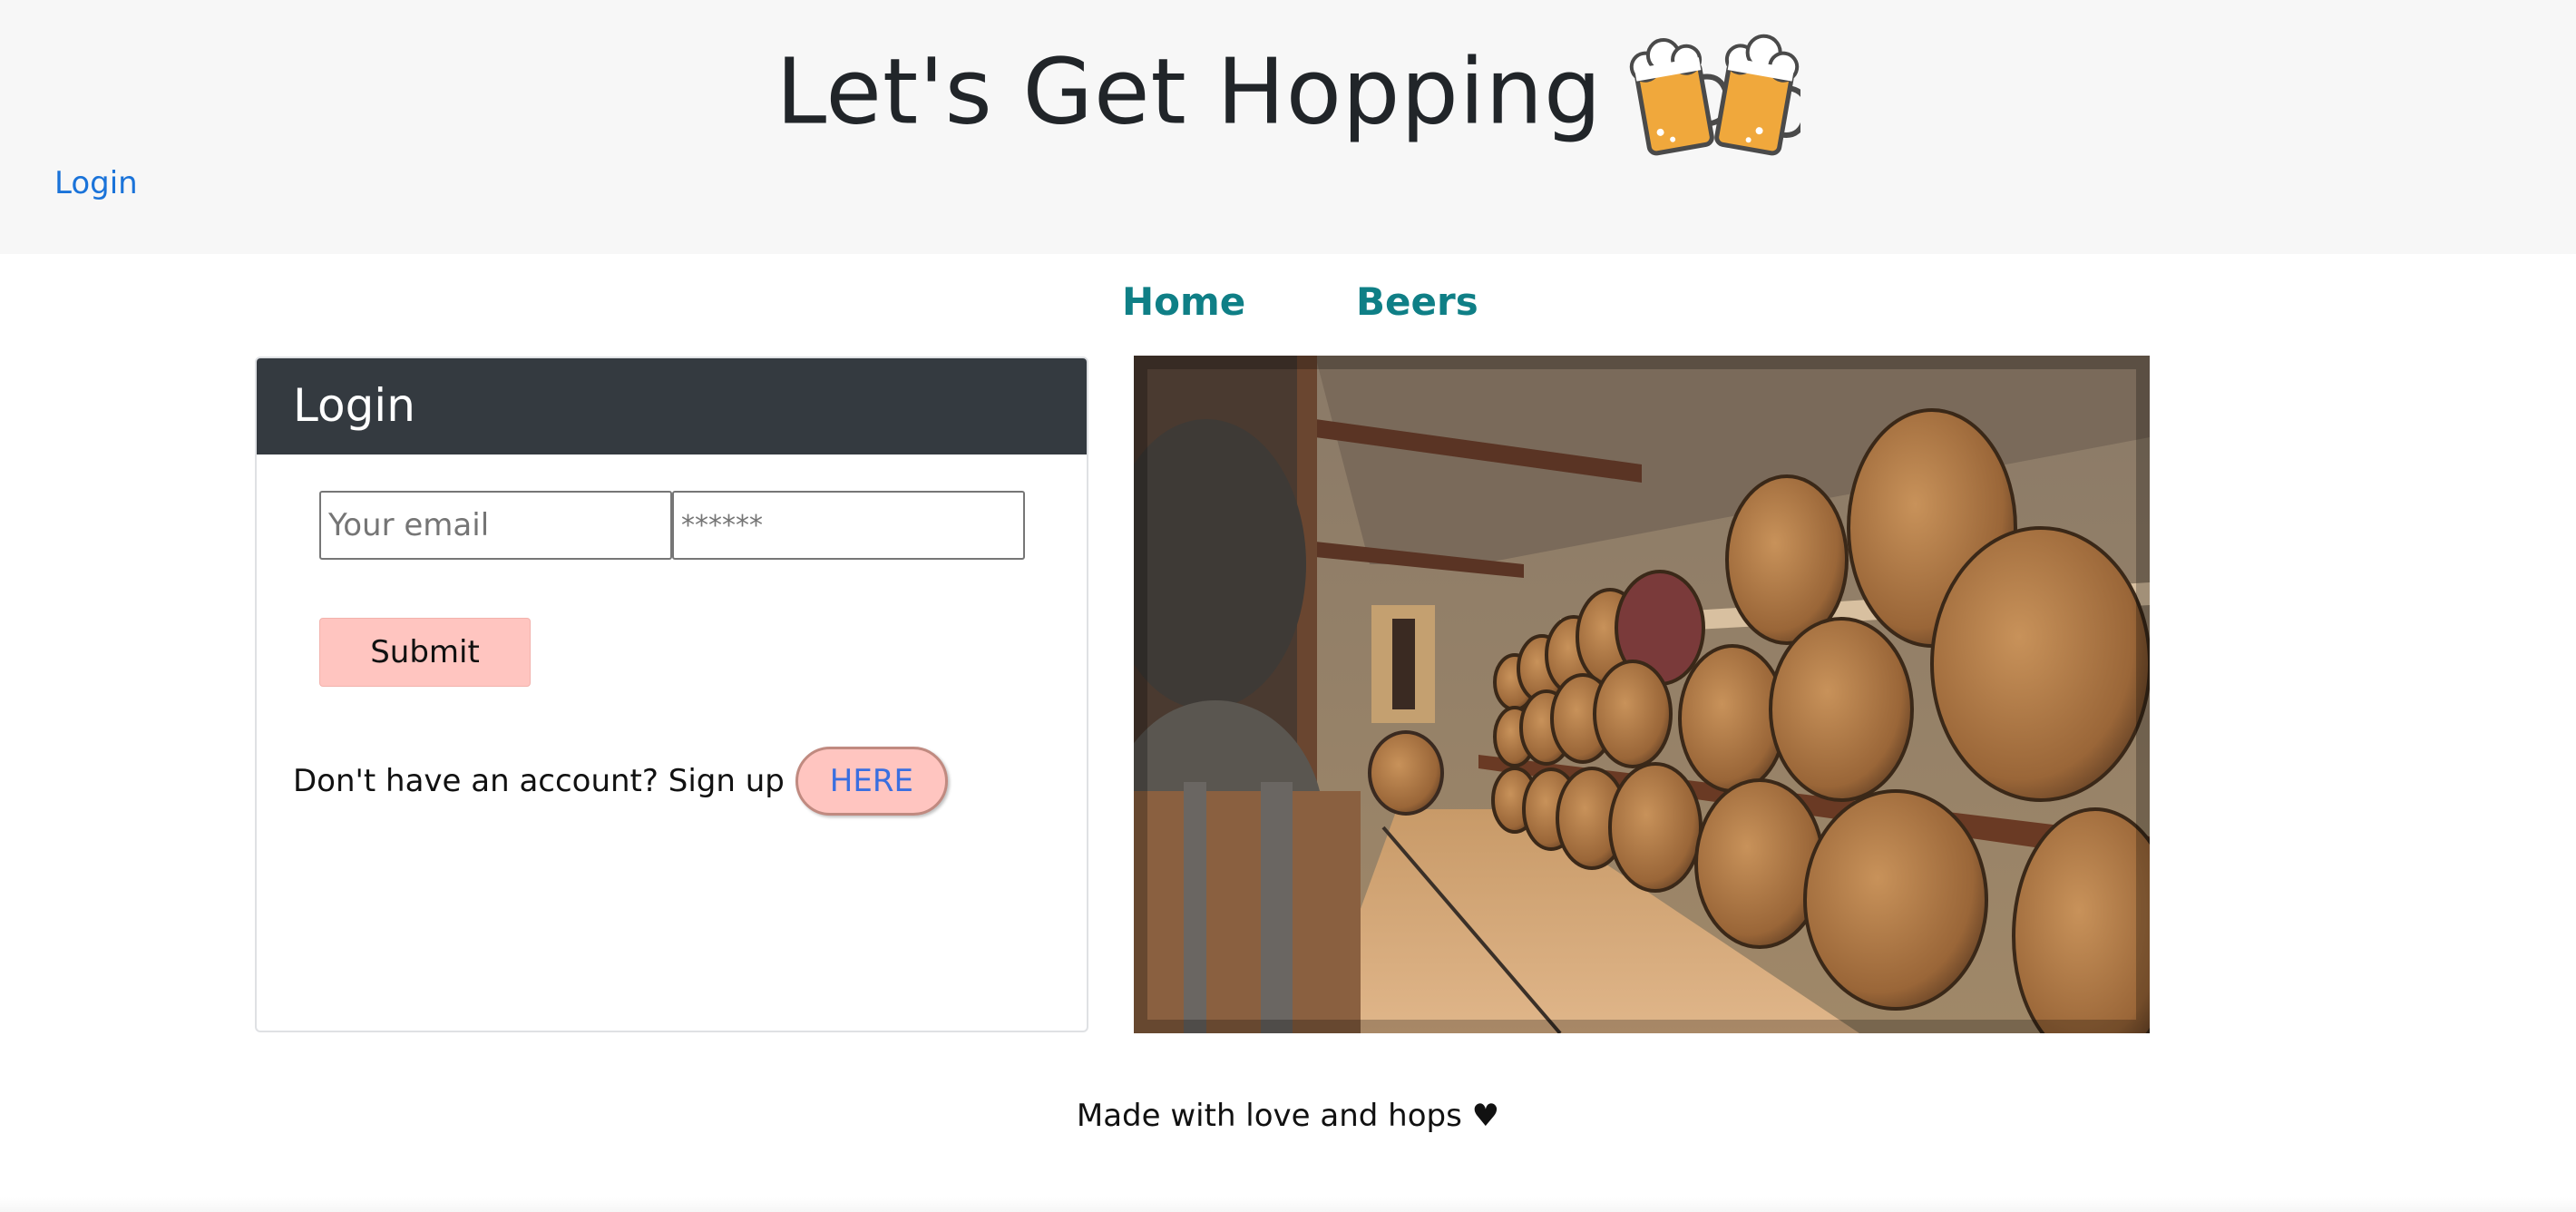 The width and height of the screenshot is (2576, 1212). Describe the element at coordinates (539, 781) in the screenshot. I see `signup-text: Don't have an account? Sign up` at that location.